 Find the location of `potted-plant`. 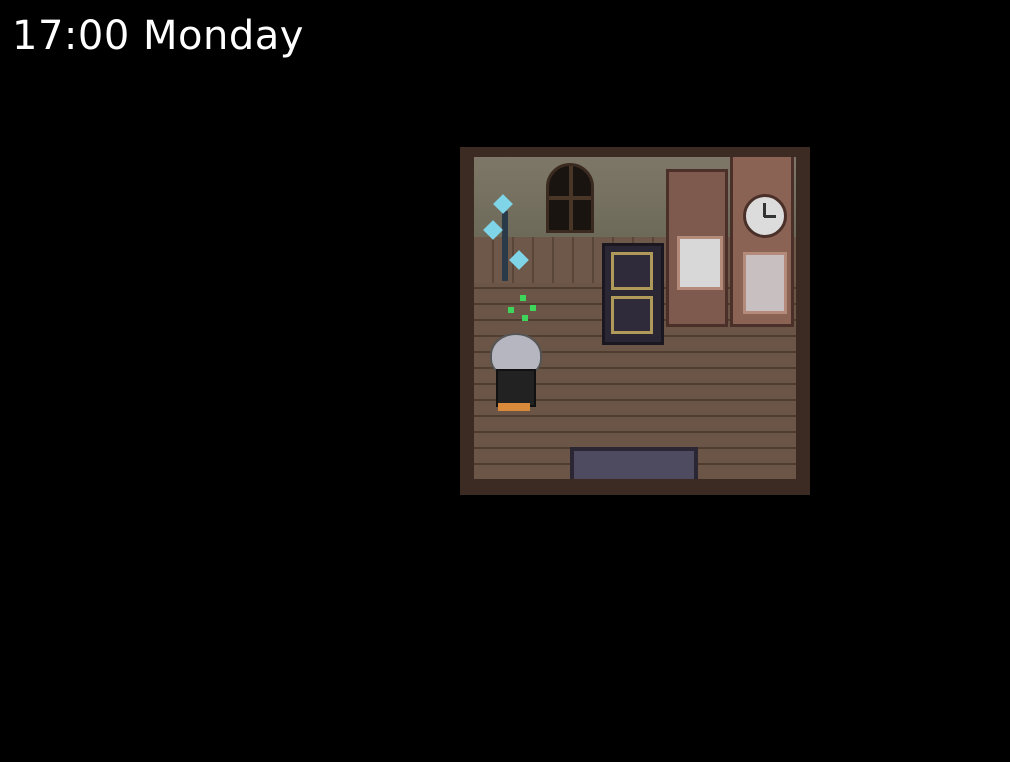

potted-plant is located at coordinates (506, 239).